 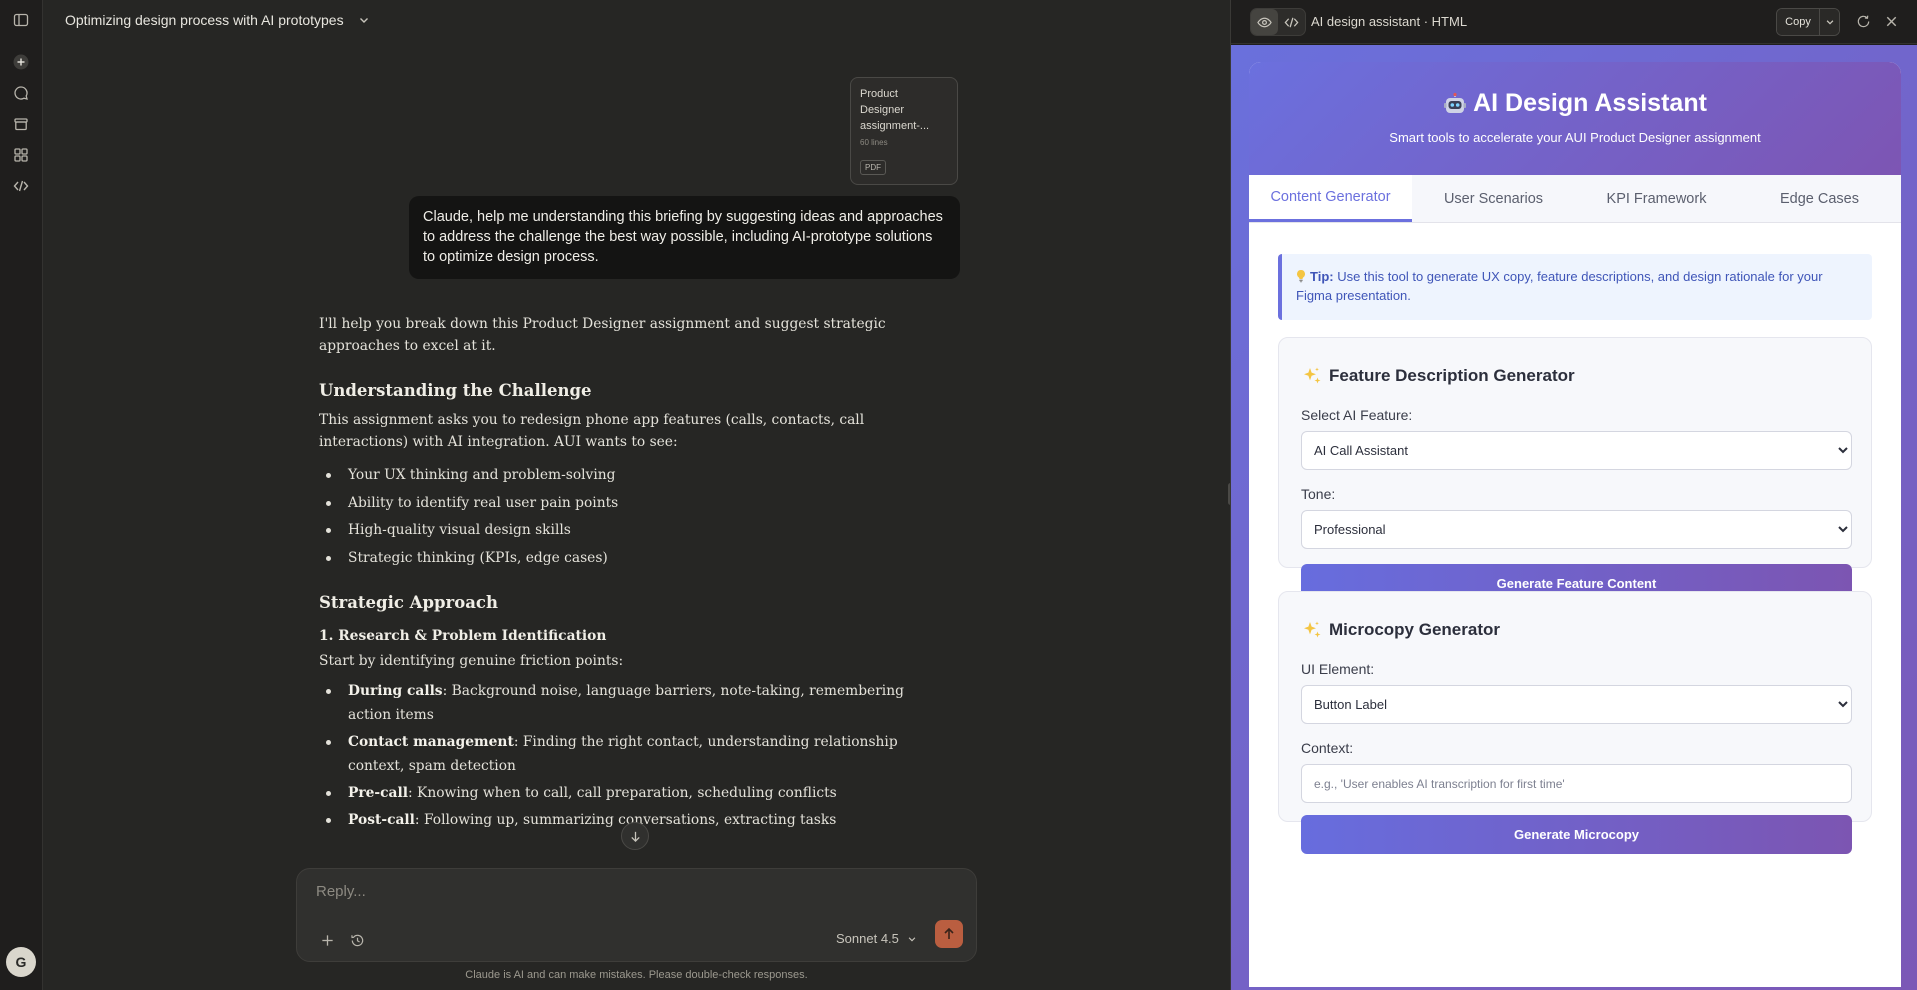 What do you see at coordinates (395, 690) in the screenshot?
I see `list-item-label: During calls` at bounding box center [395, 690].